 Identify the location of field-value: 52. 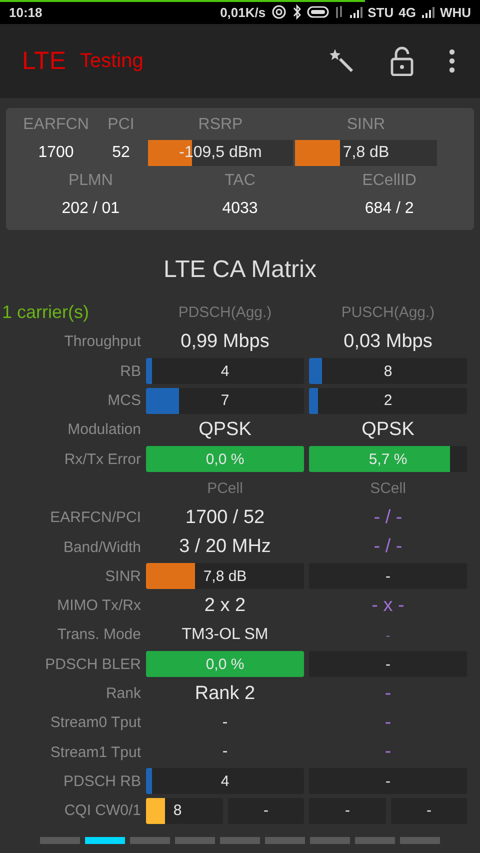
(121, 153).